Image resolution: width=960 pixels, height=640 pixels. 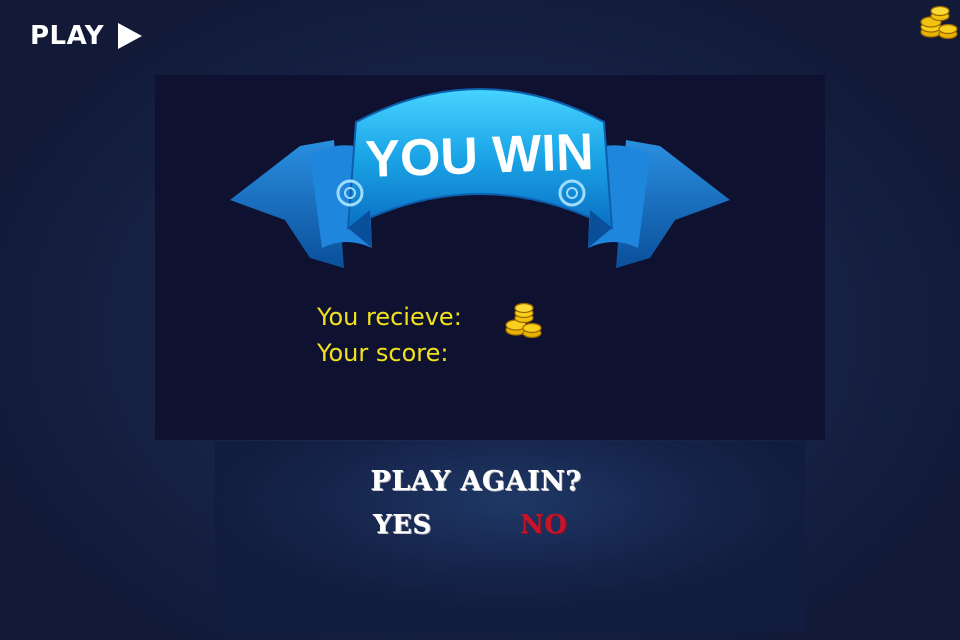 What do you see at coordinates (402, 525) in the screenshot?
I see `yes-button: YES` at bounding box center [402, 525].